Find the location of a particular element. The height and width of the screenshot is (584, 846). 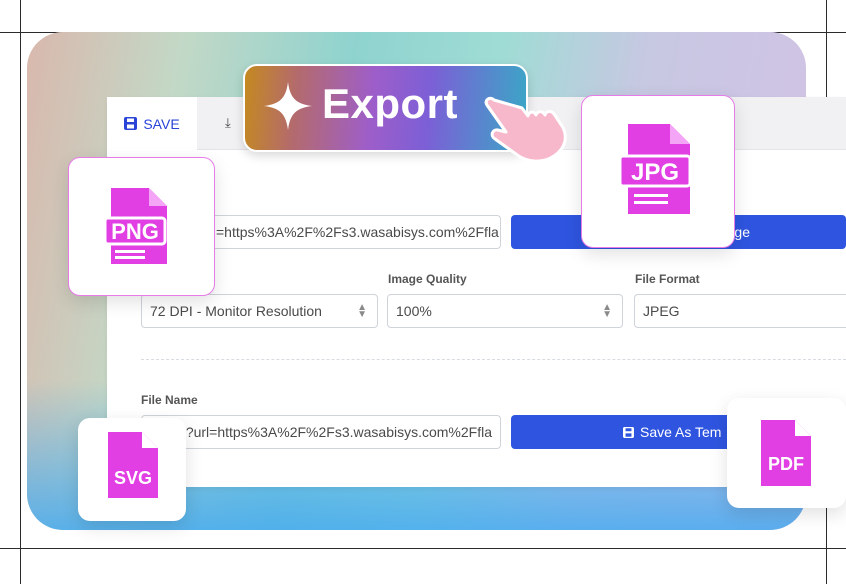

tab-save-label: SAVE is located at coordinates (161, 123).